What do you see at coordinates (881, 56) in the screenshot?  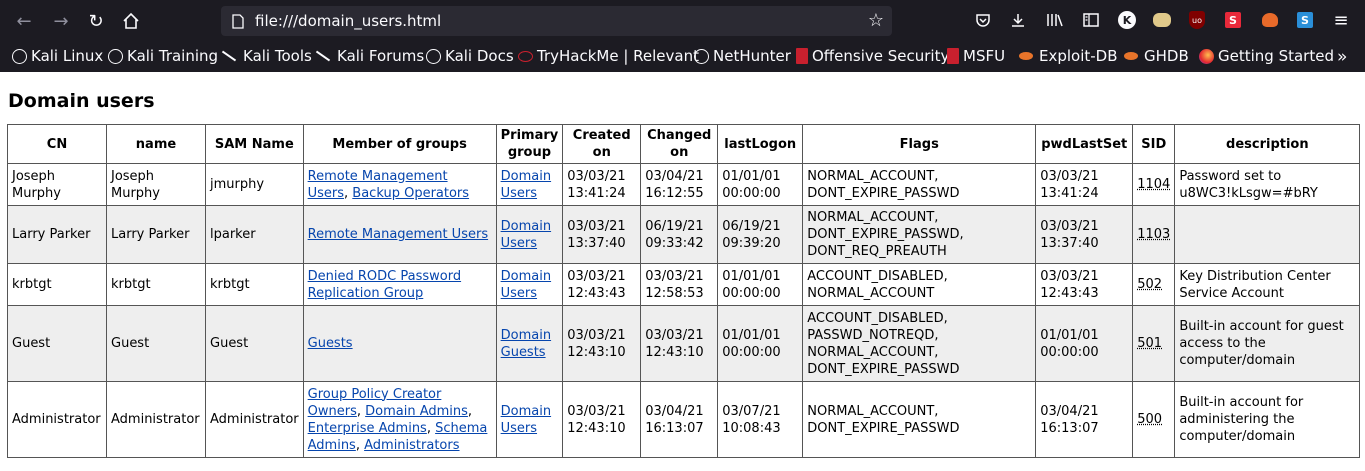 I see `bookmark-label: Offensive Security` at bounding box center [881, 56].